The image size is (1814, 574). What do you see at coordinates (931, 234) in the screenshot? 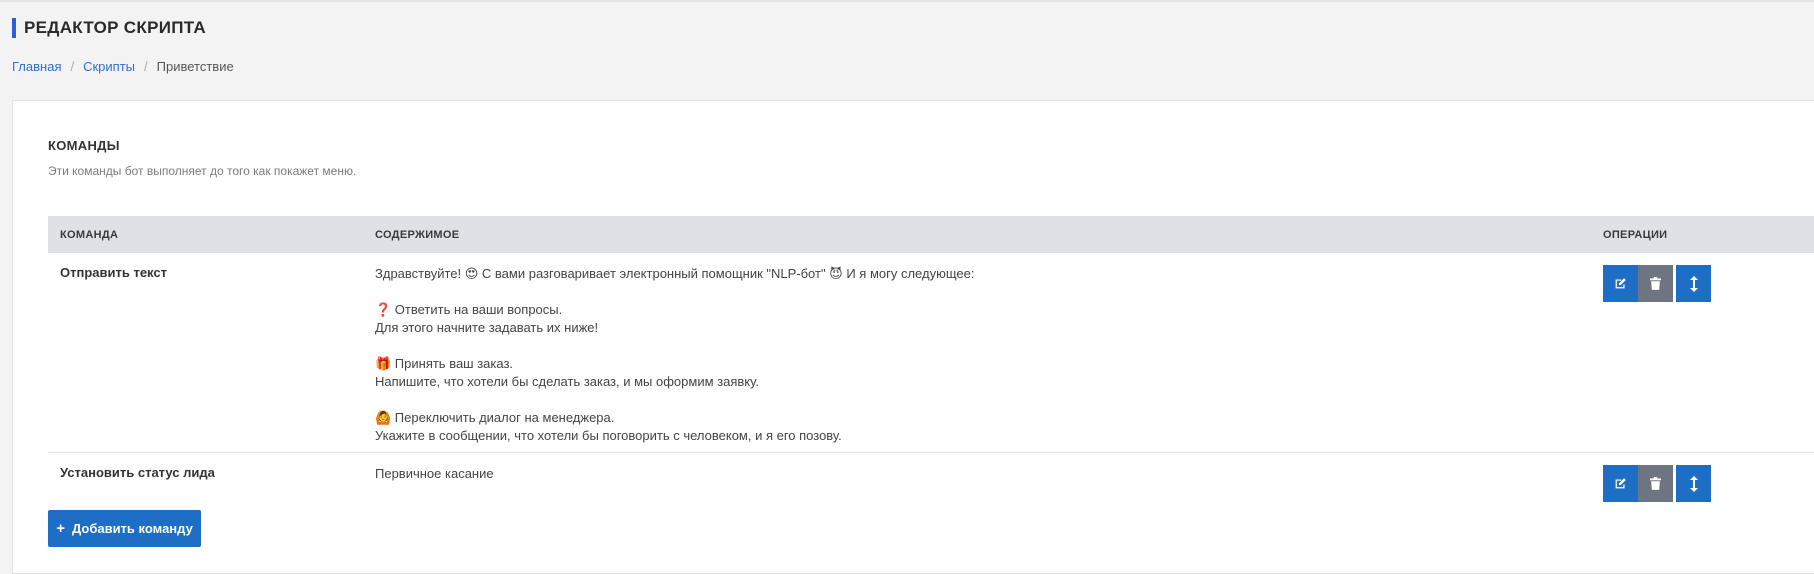
I see `table-header: КОМАНДА СОДЕРЖИМОЕ ОПЕРАЦИИ` at bounding box center [931, 234].